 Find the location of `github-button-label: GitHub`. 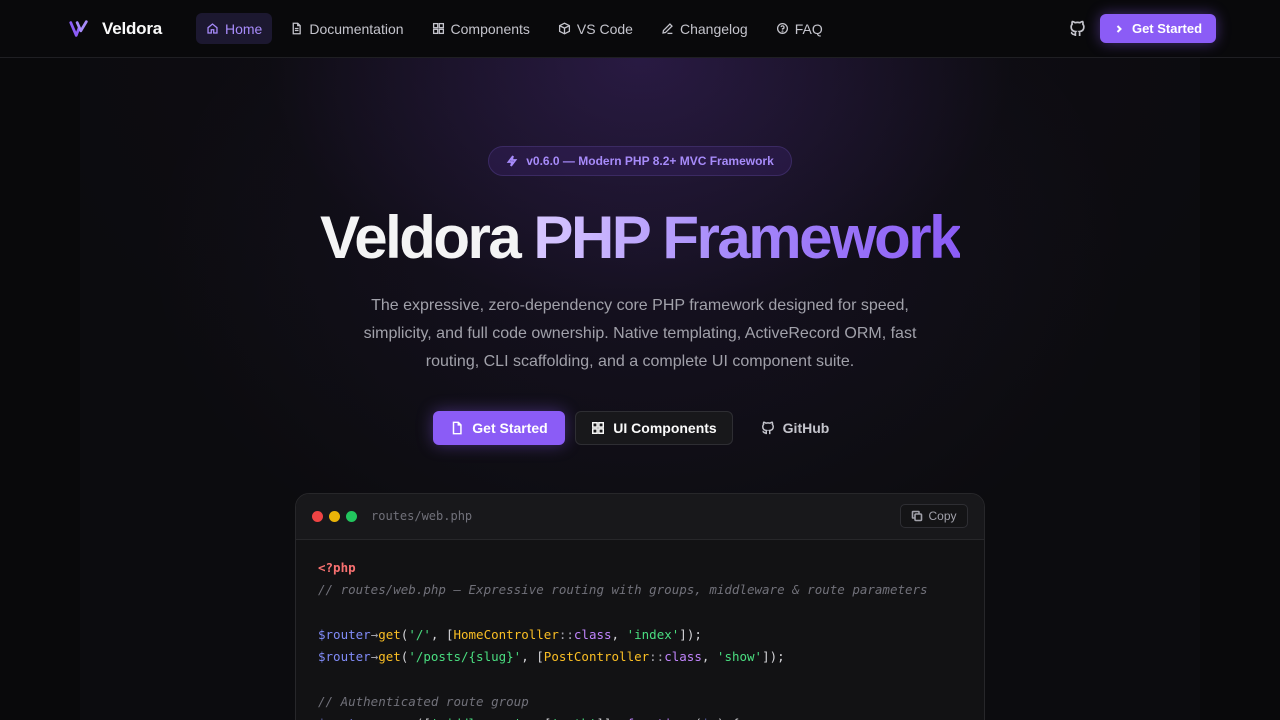

github-button-label: GitHub is located at coordinates (806, 428).